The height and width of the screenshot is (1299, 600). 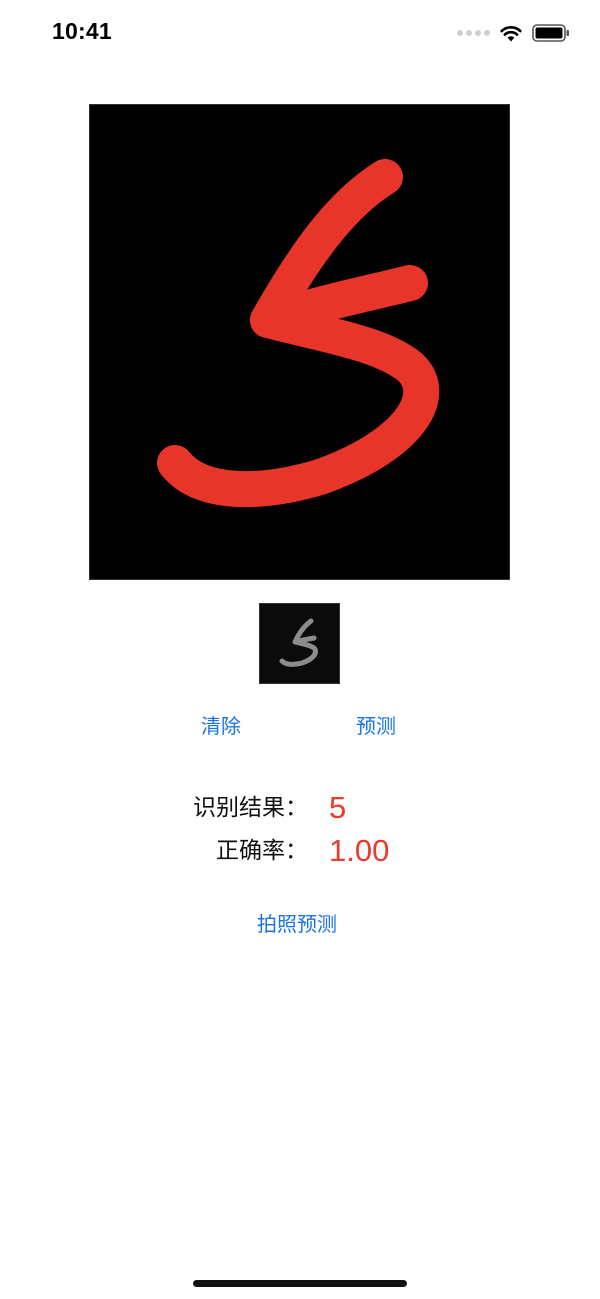 What do you see at coordinates (297, 924) in the screenshot?
I see `photo-predict-button: 拍照预测` at bounding box center [297, 924].